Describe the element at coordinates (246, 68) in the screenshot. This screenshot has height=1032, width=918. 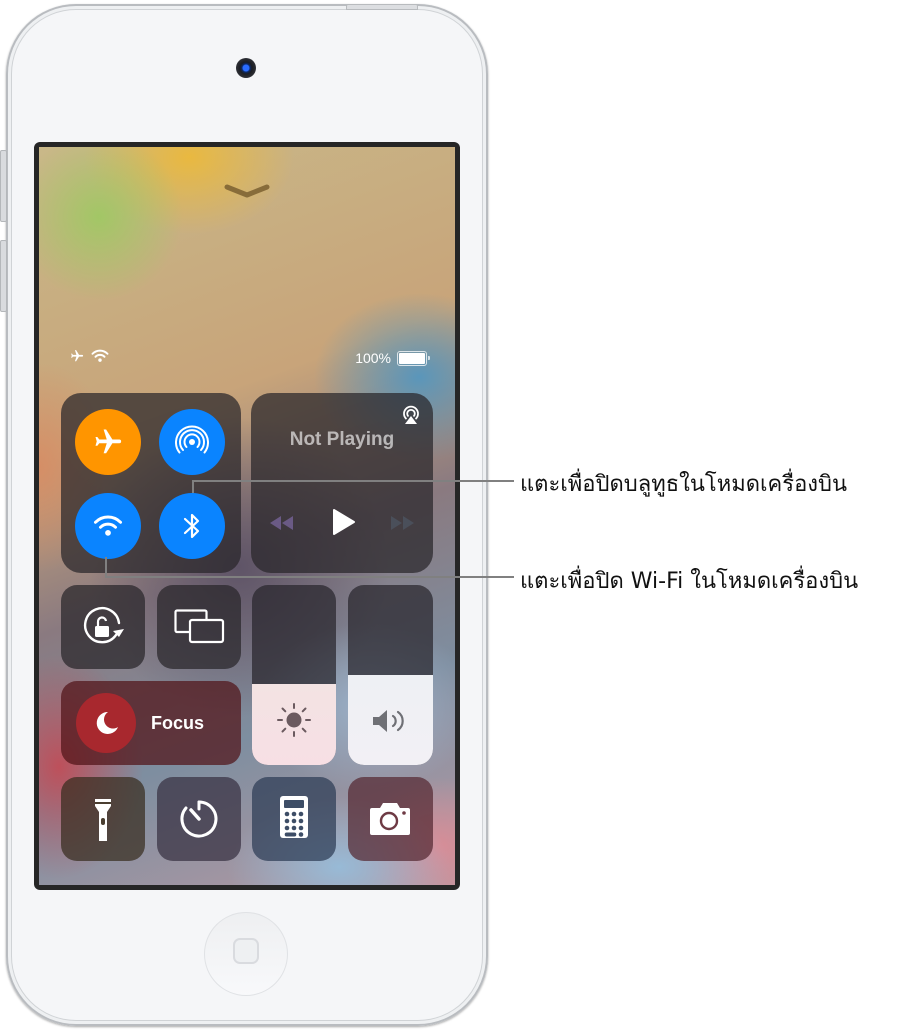
I see `front-camera-icon` at that location.